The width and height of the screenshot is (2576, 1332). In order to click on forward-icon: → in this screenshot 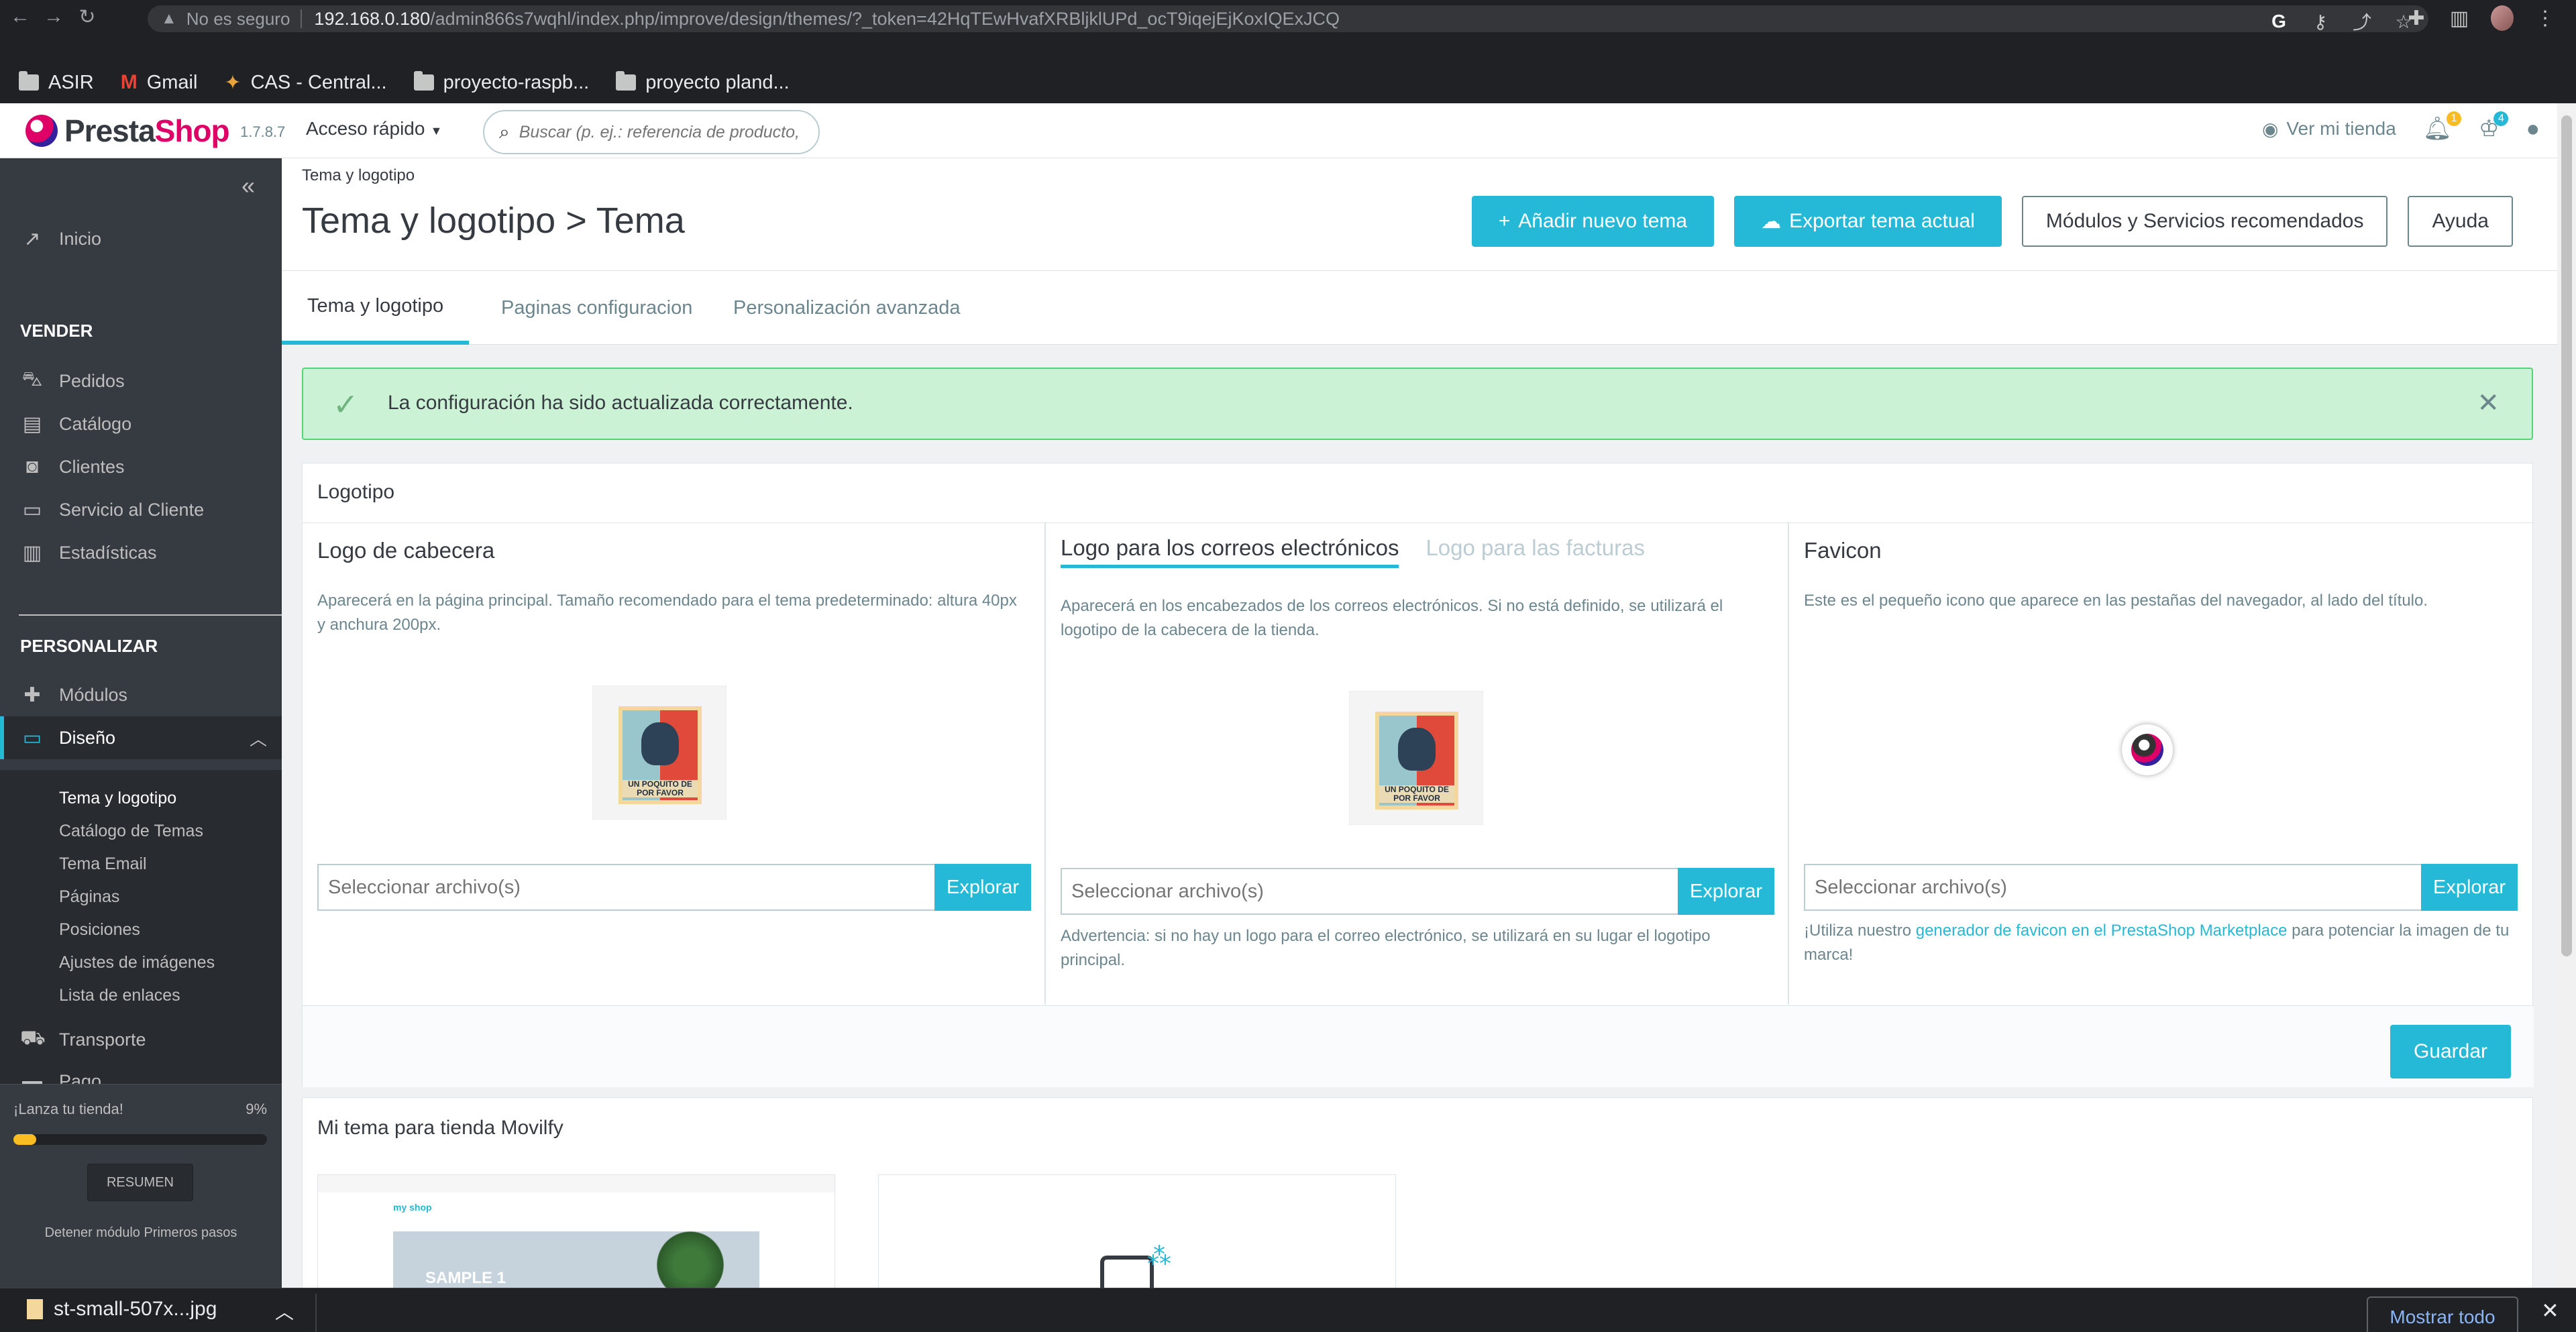, I will do `click(53, 16)`.